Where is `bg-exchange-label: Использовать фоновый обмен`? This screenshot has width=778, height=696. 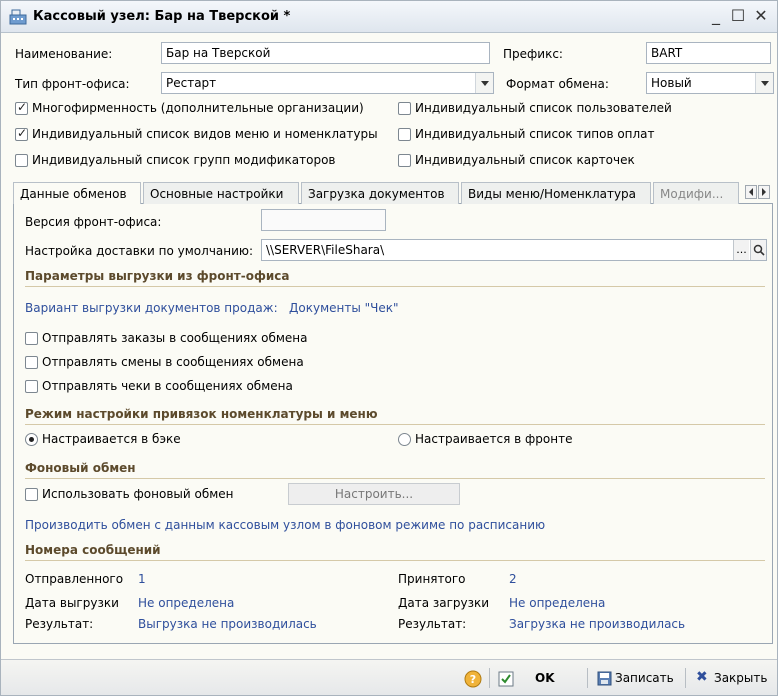
bg-exchange-label: Использовать фоновый обмен is located at coordinates (138, 494).